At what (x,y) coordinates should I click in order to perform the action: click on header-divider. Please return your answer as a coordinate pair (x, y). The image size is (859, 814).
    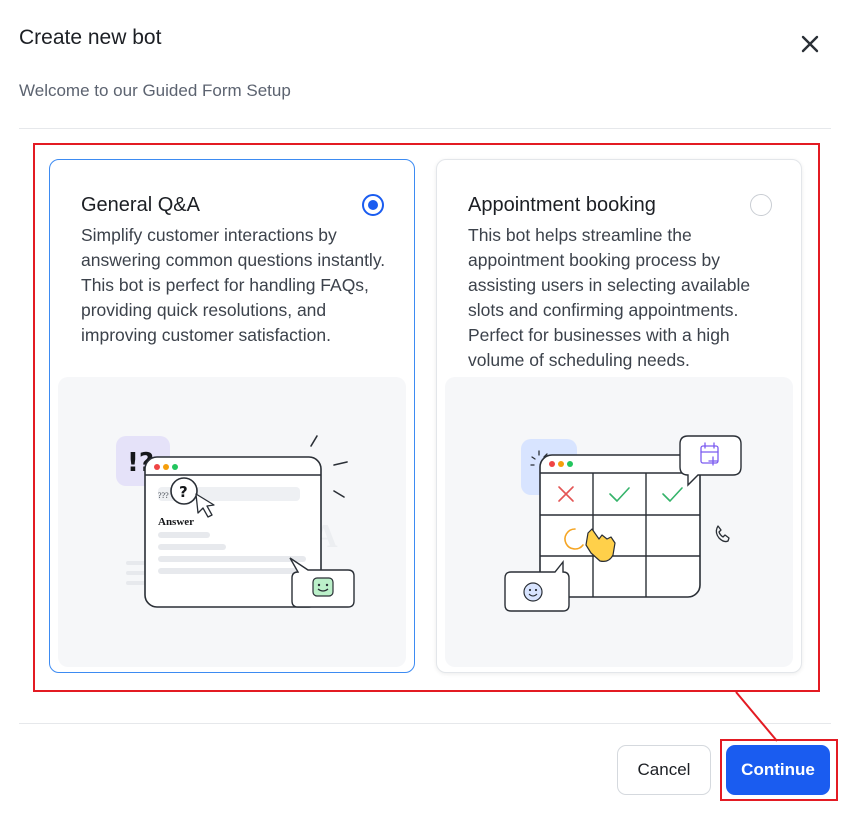
    Looking at the image, I should click on (425, 128).